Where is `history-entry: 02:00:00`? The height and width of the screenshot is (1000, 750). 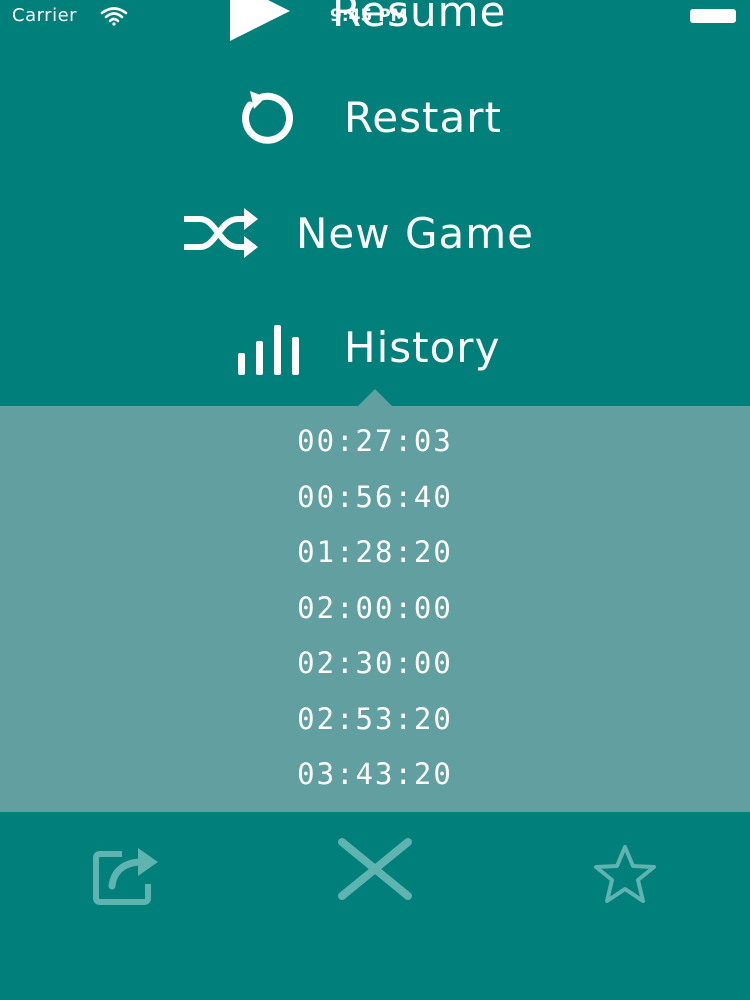
history-entry: 02:00:00 is located at coordinates (375, 607).